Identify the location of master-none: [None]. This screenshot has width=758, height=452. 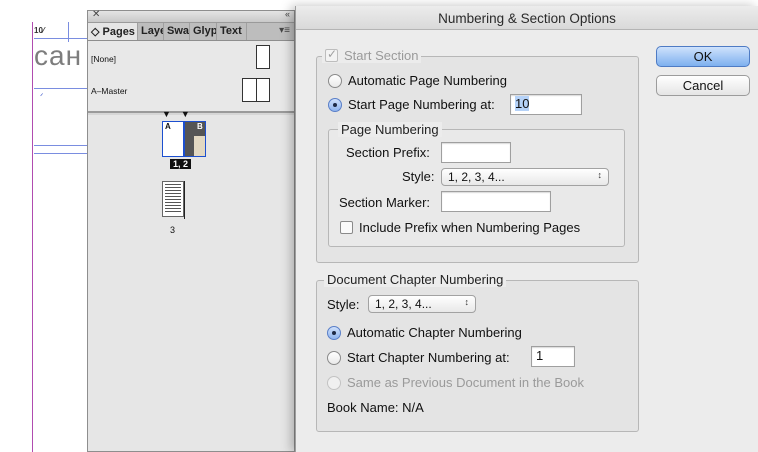
(191, 58).